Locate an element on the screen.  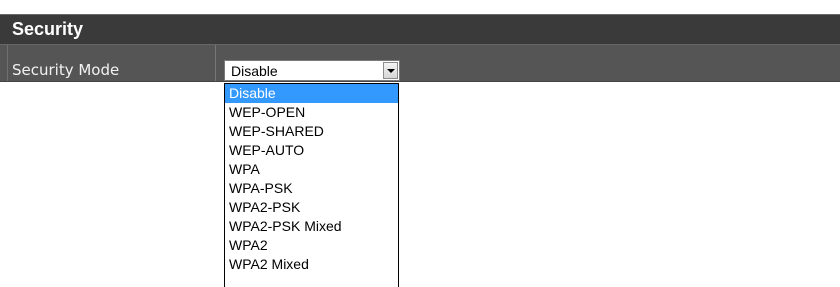
security-mode-option-wep-shared: WEP-SHARED is located at coordinates (311, 131).